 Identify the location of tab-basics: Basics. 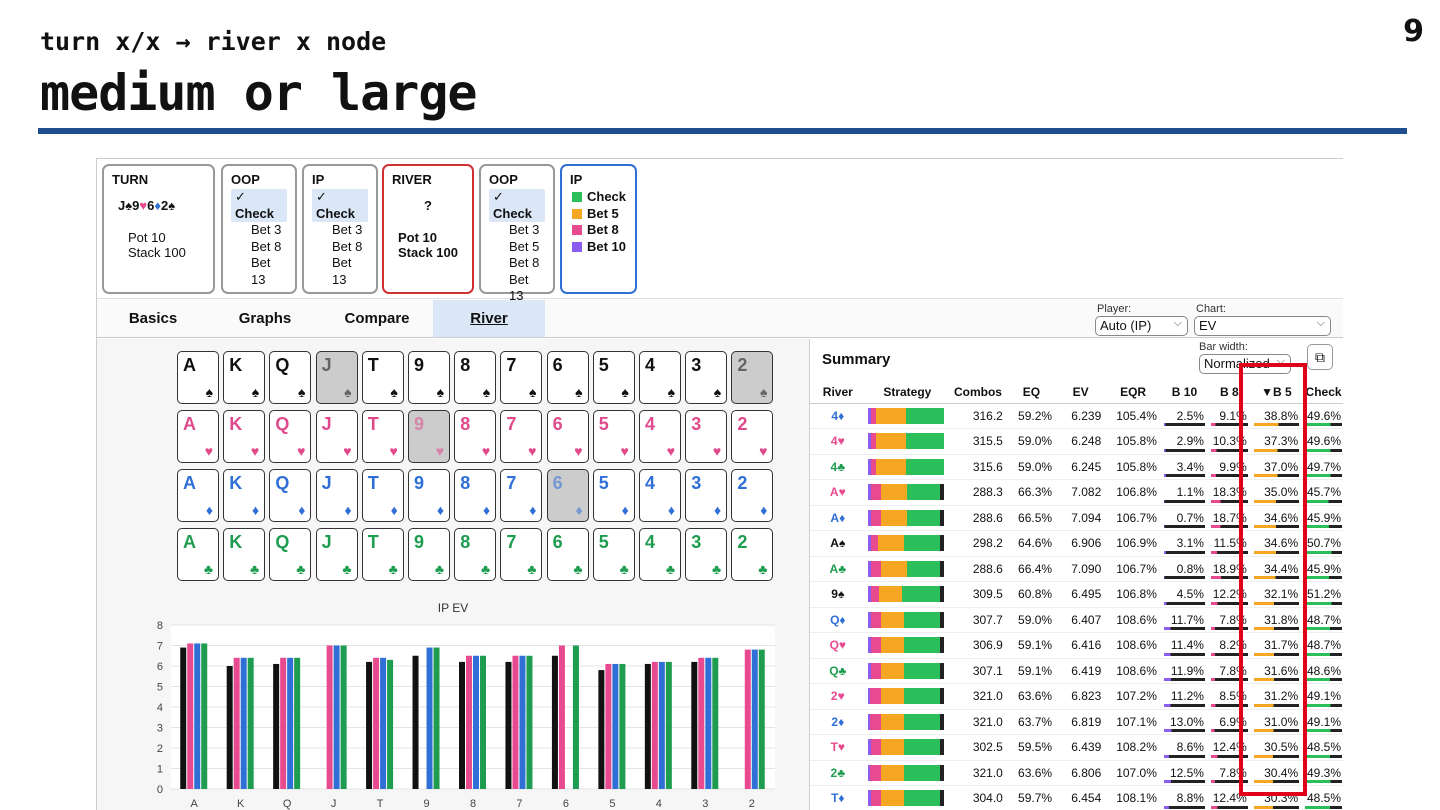
(153, 318).